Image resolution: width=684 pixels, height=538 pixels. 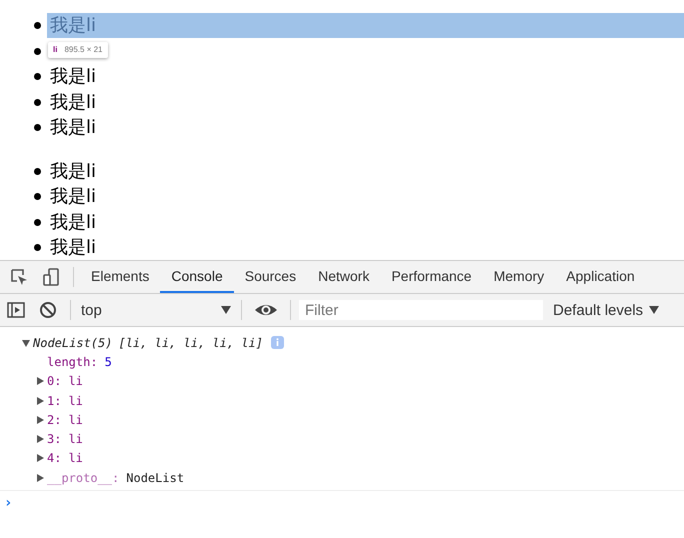 What do you see at coordinates (16, 310) in the screenshot?
I see `sidebar-toggle-icon` at bounding box center [16, 310].